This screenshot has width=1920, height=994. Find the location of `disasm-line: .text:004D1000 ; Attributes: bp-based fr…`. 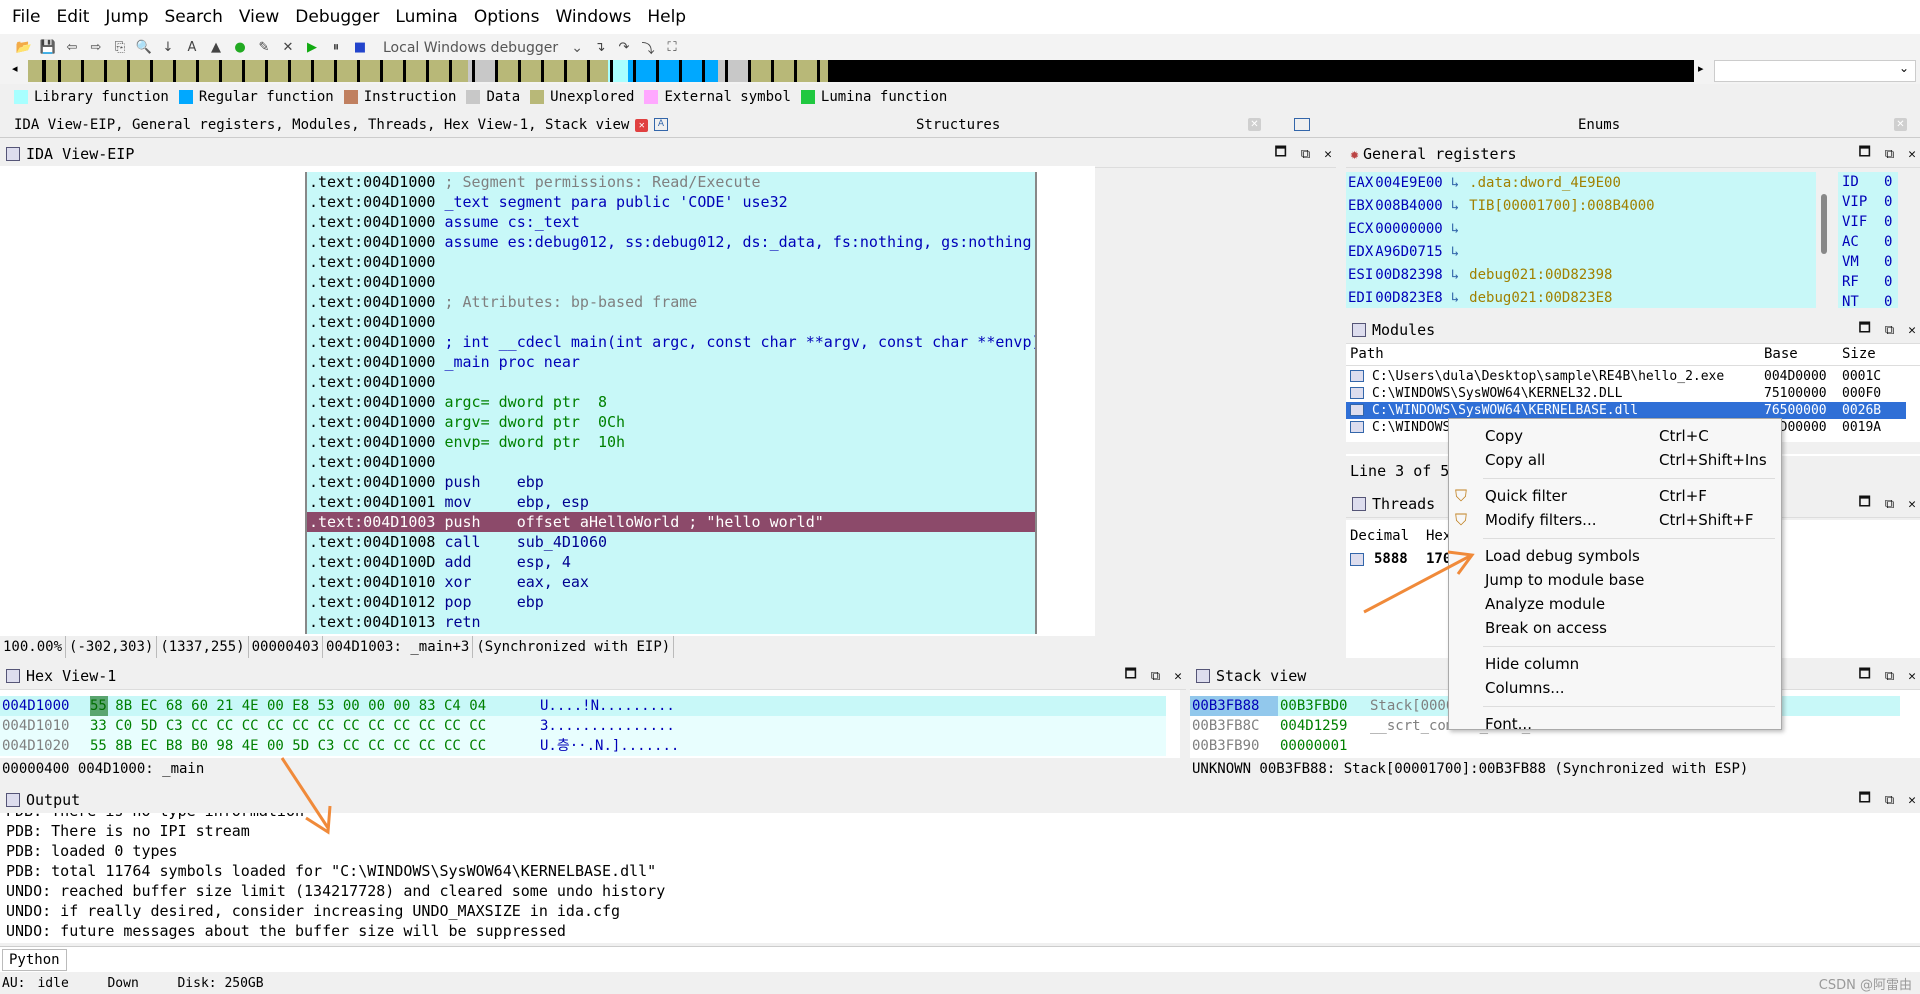

disasm-line: .text:004D1000 ; Attributes: bp-based fr… is located at coordinates (671, 302).